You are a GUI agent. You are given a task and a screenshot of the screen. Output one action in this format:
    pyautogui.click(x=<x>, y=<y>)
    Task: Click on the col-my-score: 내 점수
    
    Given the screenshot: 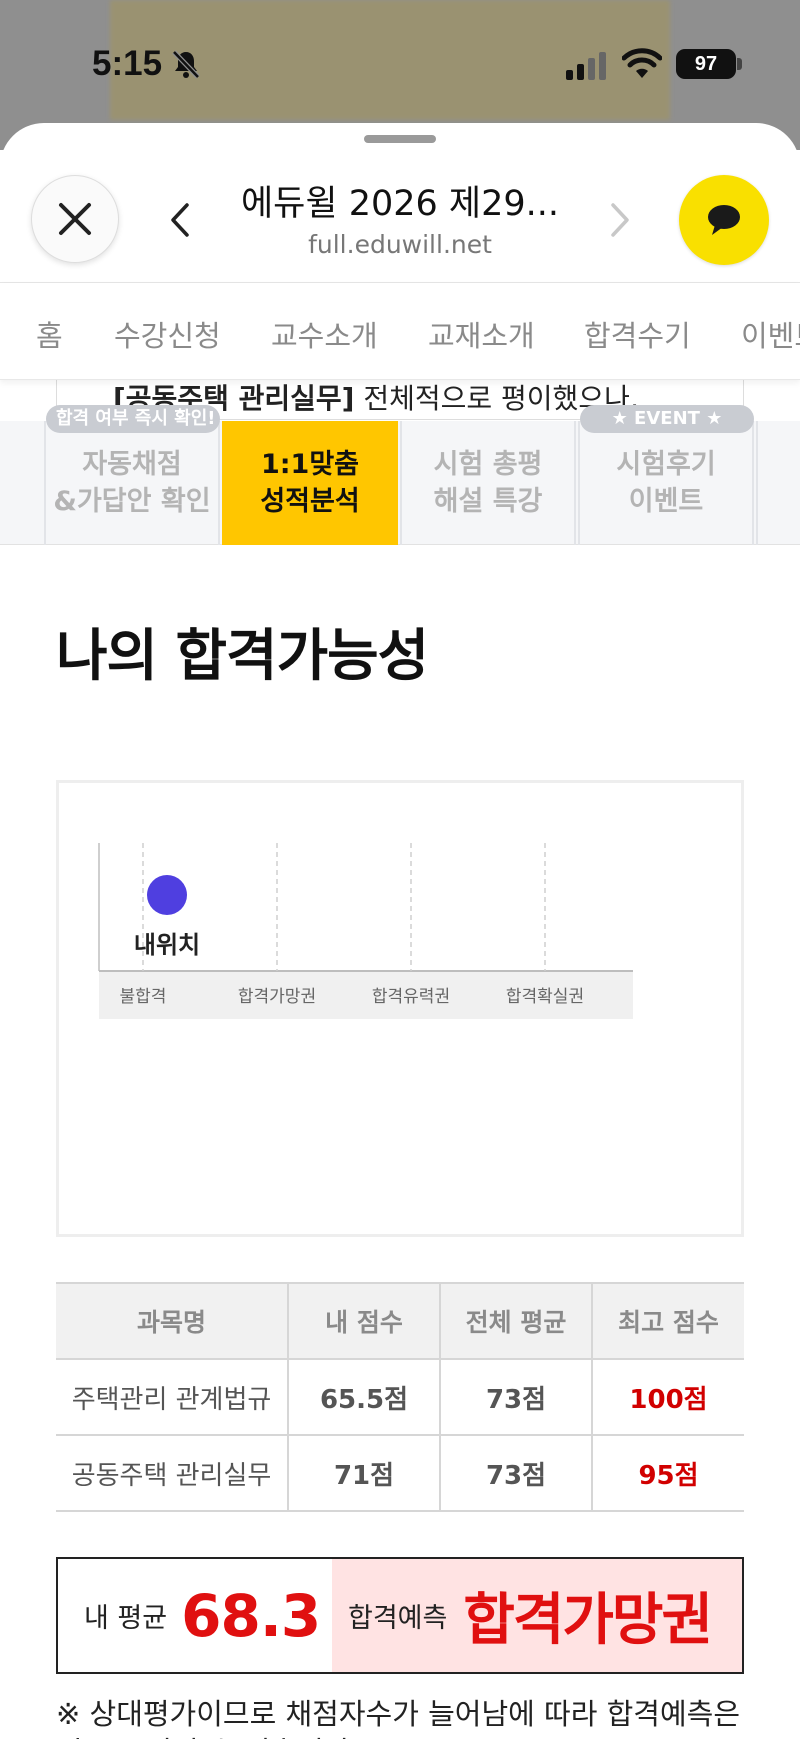 What is the action you would take?
    pyautogui.click(x=363, y=1321)
    